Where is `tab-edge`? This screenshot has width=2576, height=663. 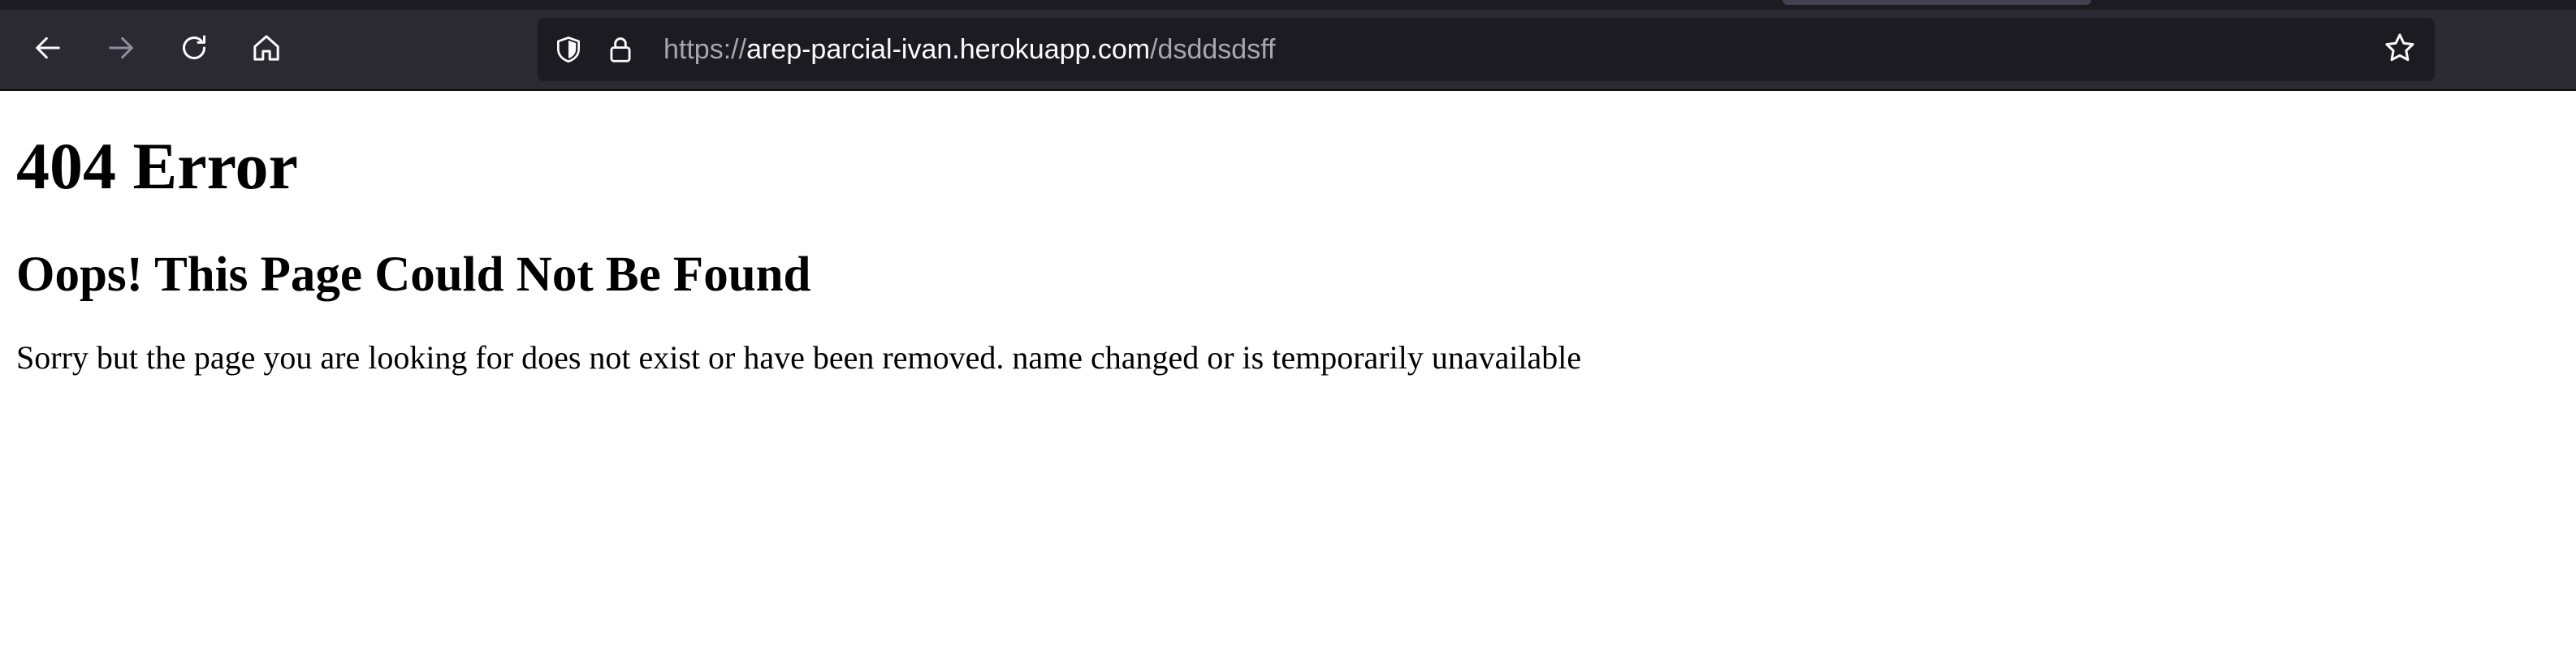 tab-edge is located at coordinates (1937, 2).